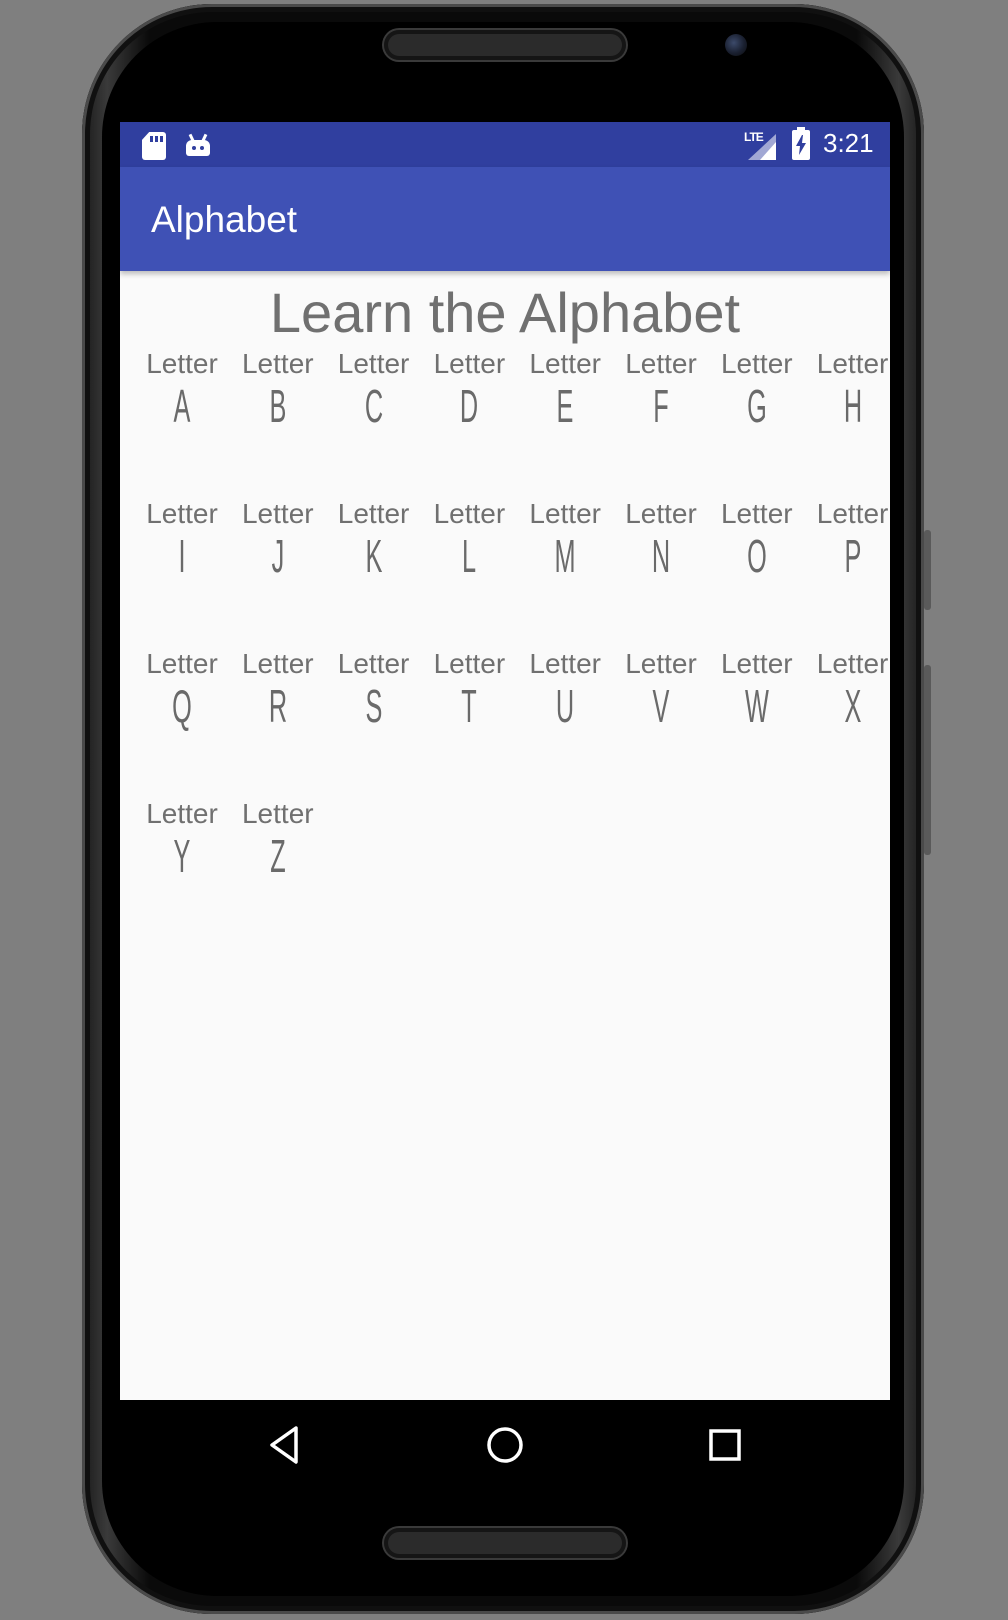  What do you see at coordinates (505, 144) in the screenshot?
I see `status-bar: LTE 3:21` at bounding box center [505, 144].